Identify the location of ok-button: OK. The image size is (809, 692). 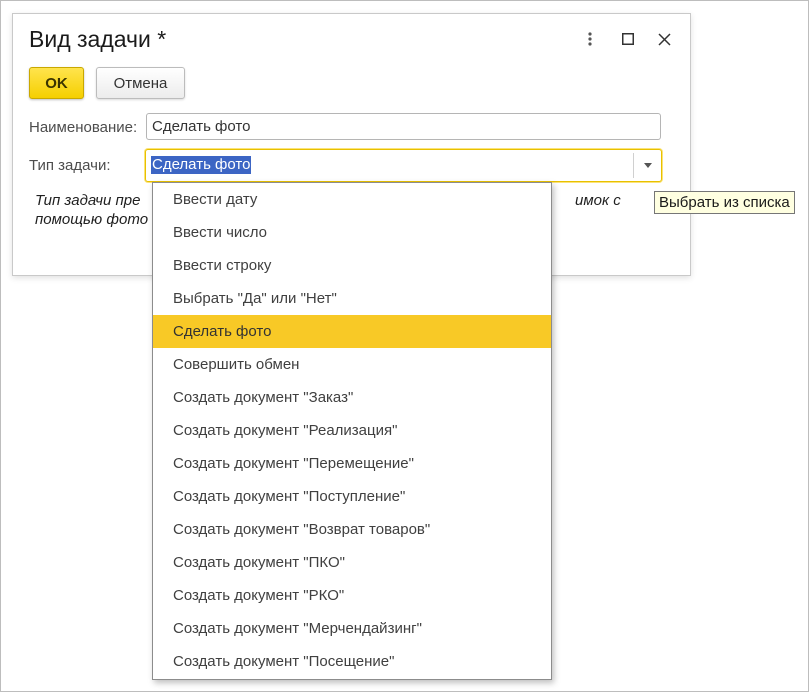
(56, 83).